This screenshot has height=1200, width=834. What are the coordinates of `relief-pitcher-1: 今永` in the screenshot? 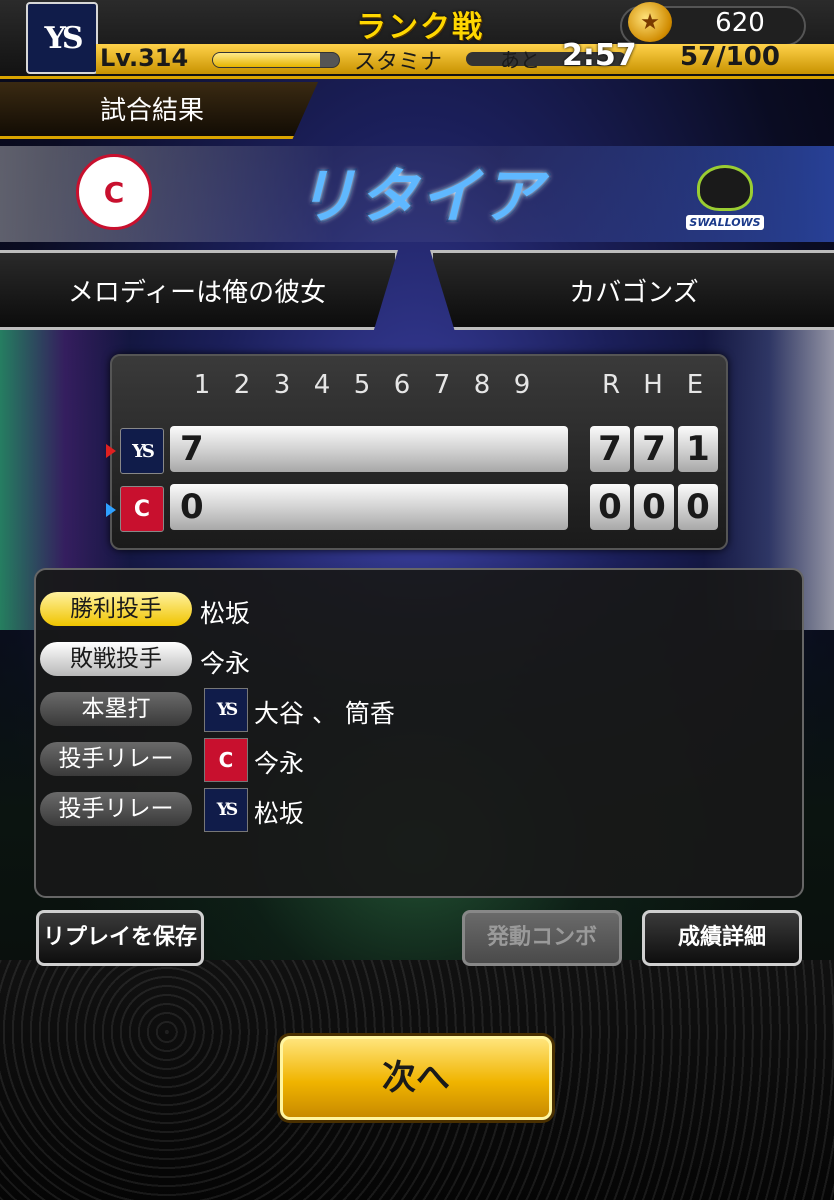 It's located at (279, 763).